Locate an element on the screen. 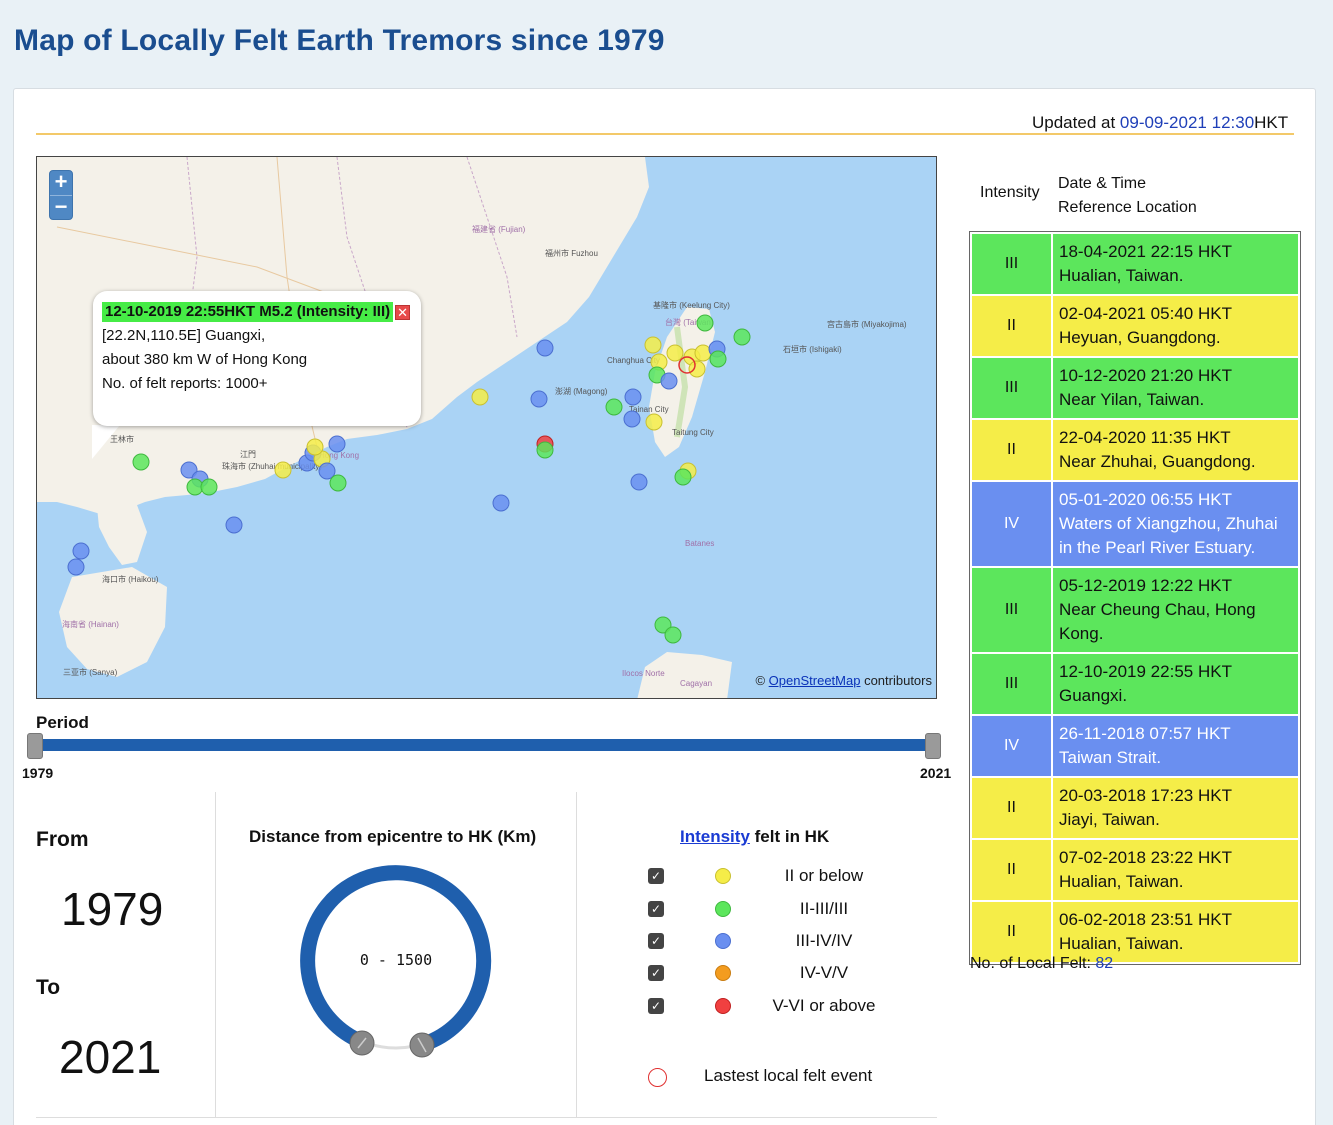  updated-timestamp: Updated at 09-09-2021 12:30HKT is located at coordinates (1160, 123).